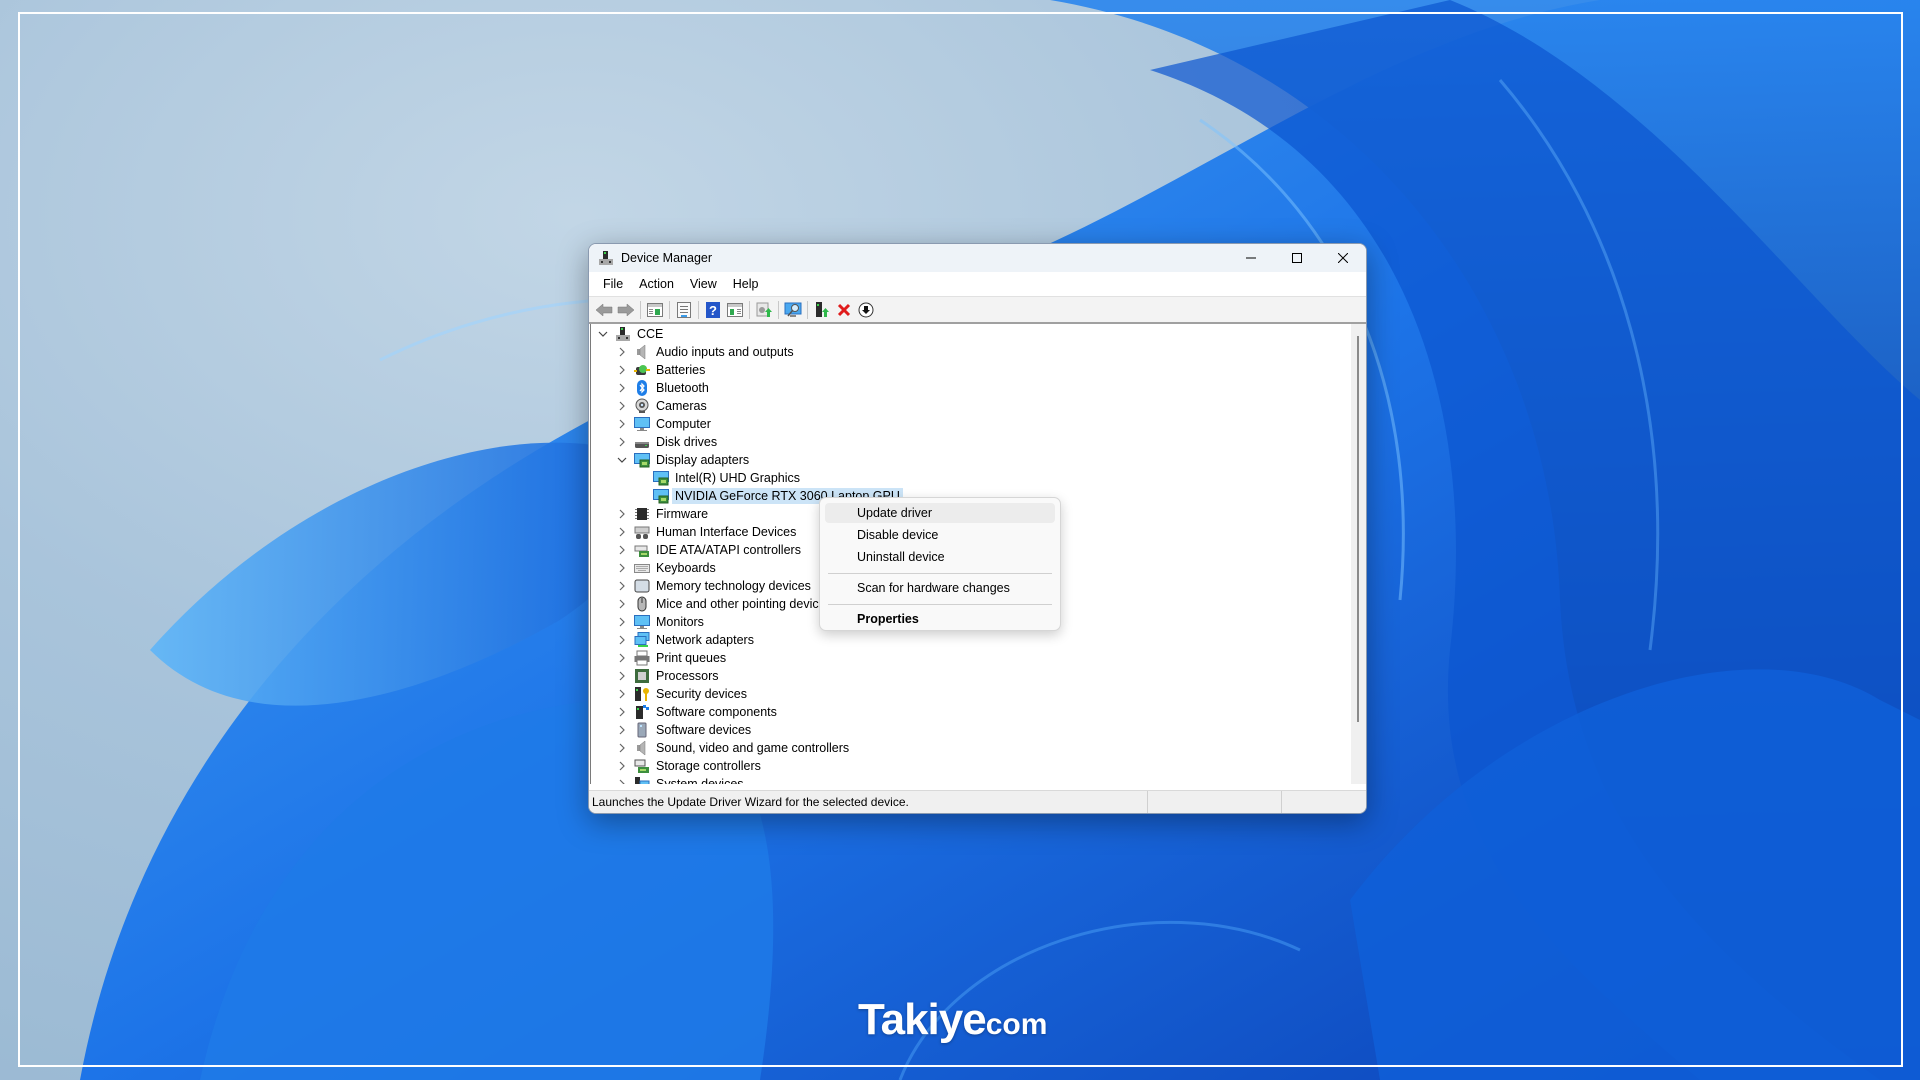 The width and height of the screenshot is (1920, 1080). I want to click on properties-button, so click(684, 310).